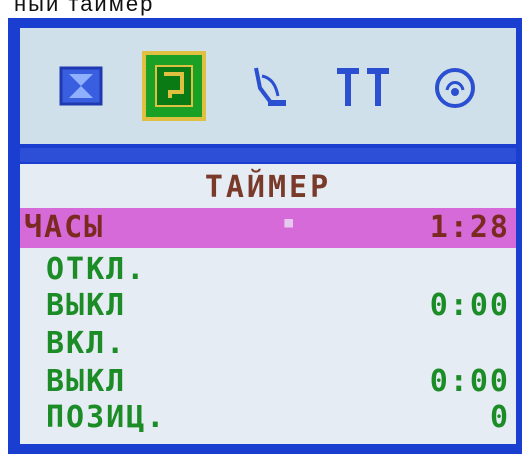 The width and height of the screenshot is (522, 454). I want to click on icon-antenna-cell, so click(268, 86).